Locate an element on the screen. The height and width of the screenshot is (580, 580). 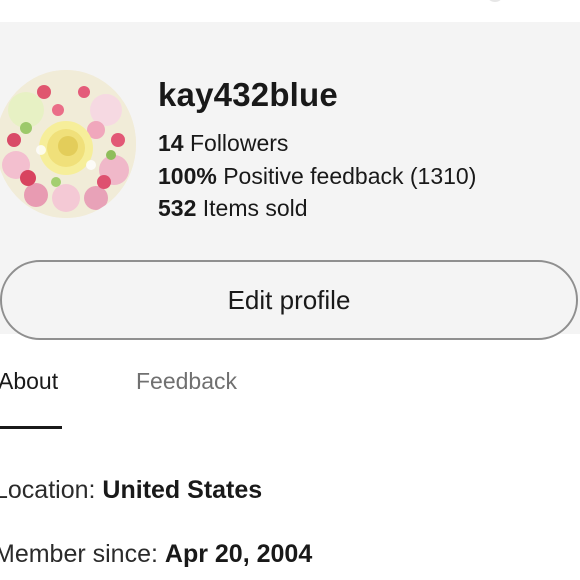
feedback-stat: 100% Positive feedback (1310) is located at coordinates (317, 176).